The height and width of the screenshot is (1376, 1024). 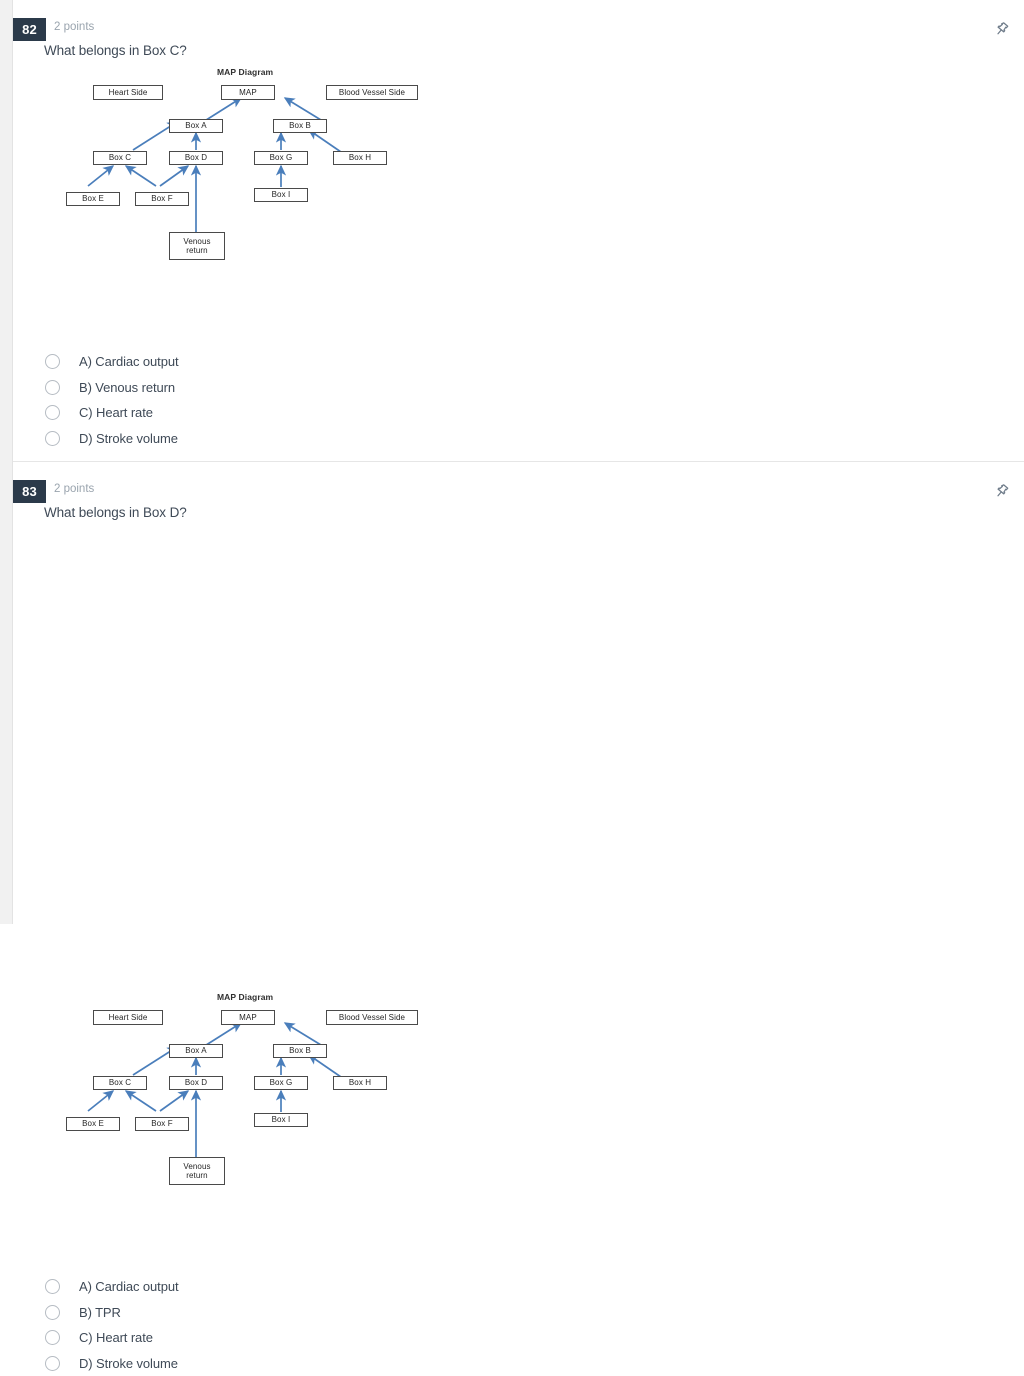 I want to click on option-label: B) TPR, so click(x=100, y=1312).